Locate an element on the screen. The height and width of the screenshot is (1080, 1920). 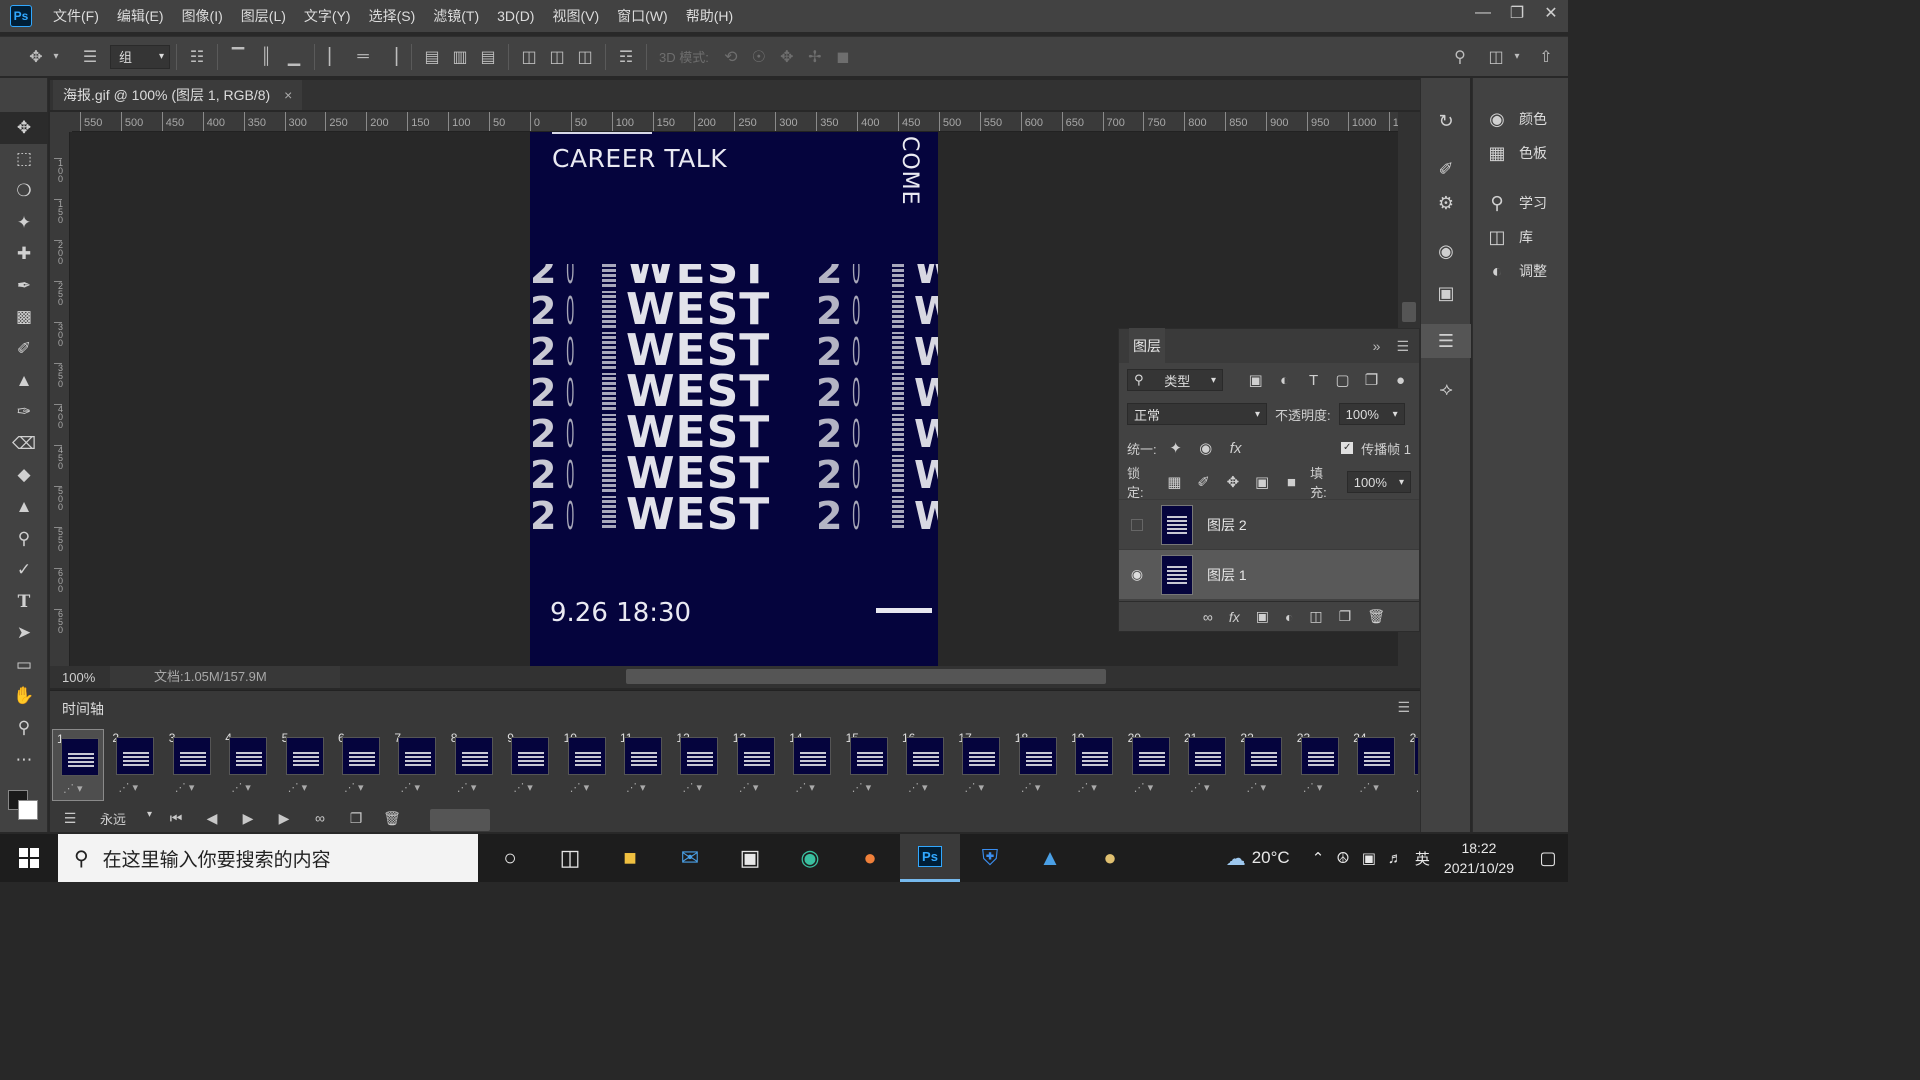
tween-icon: ∞ is located at coordinates (320, 818).